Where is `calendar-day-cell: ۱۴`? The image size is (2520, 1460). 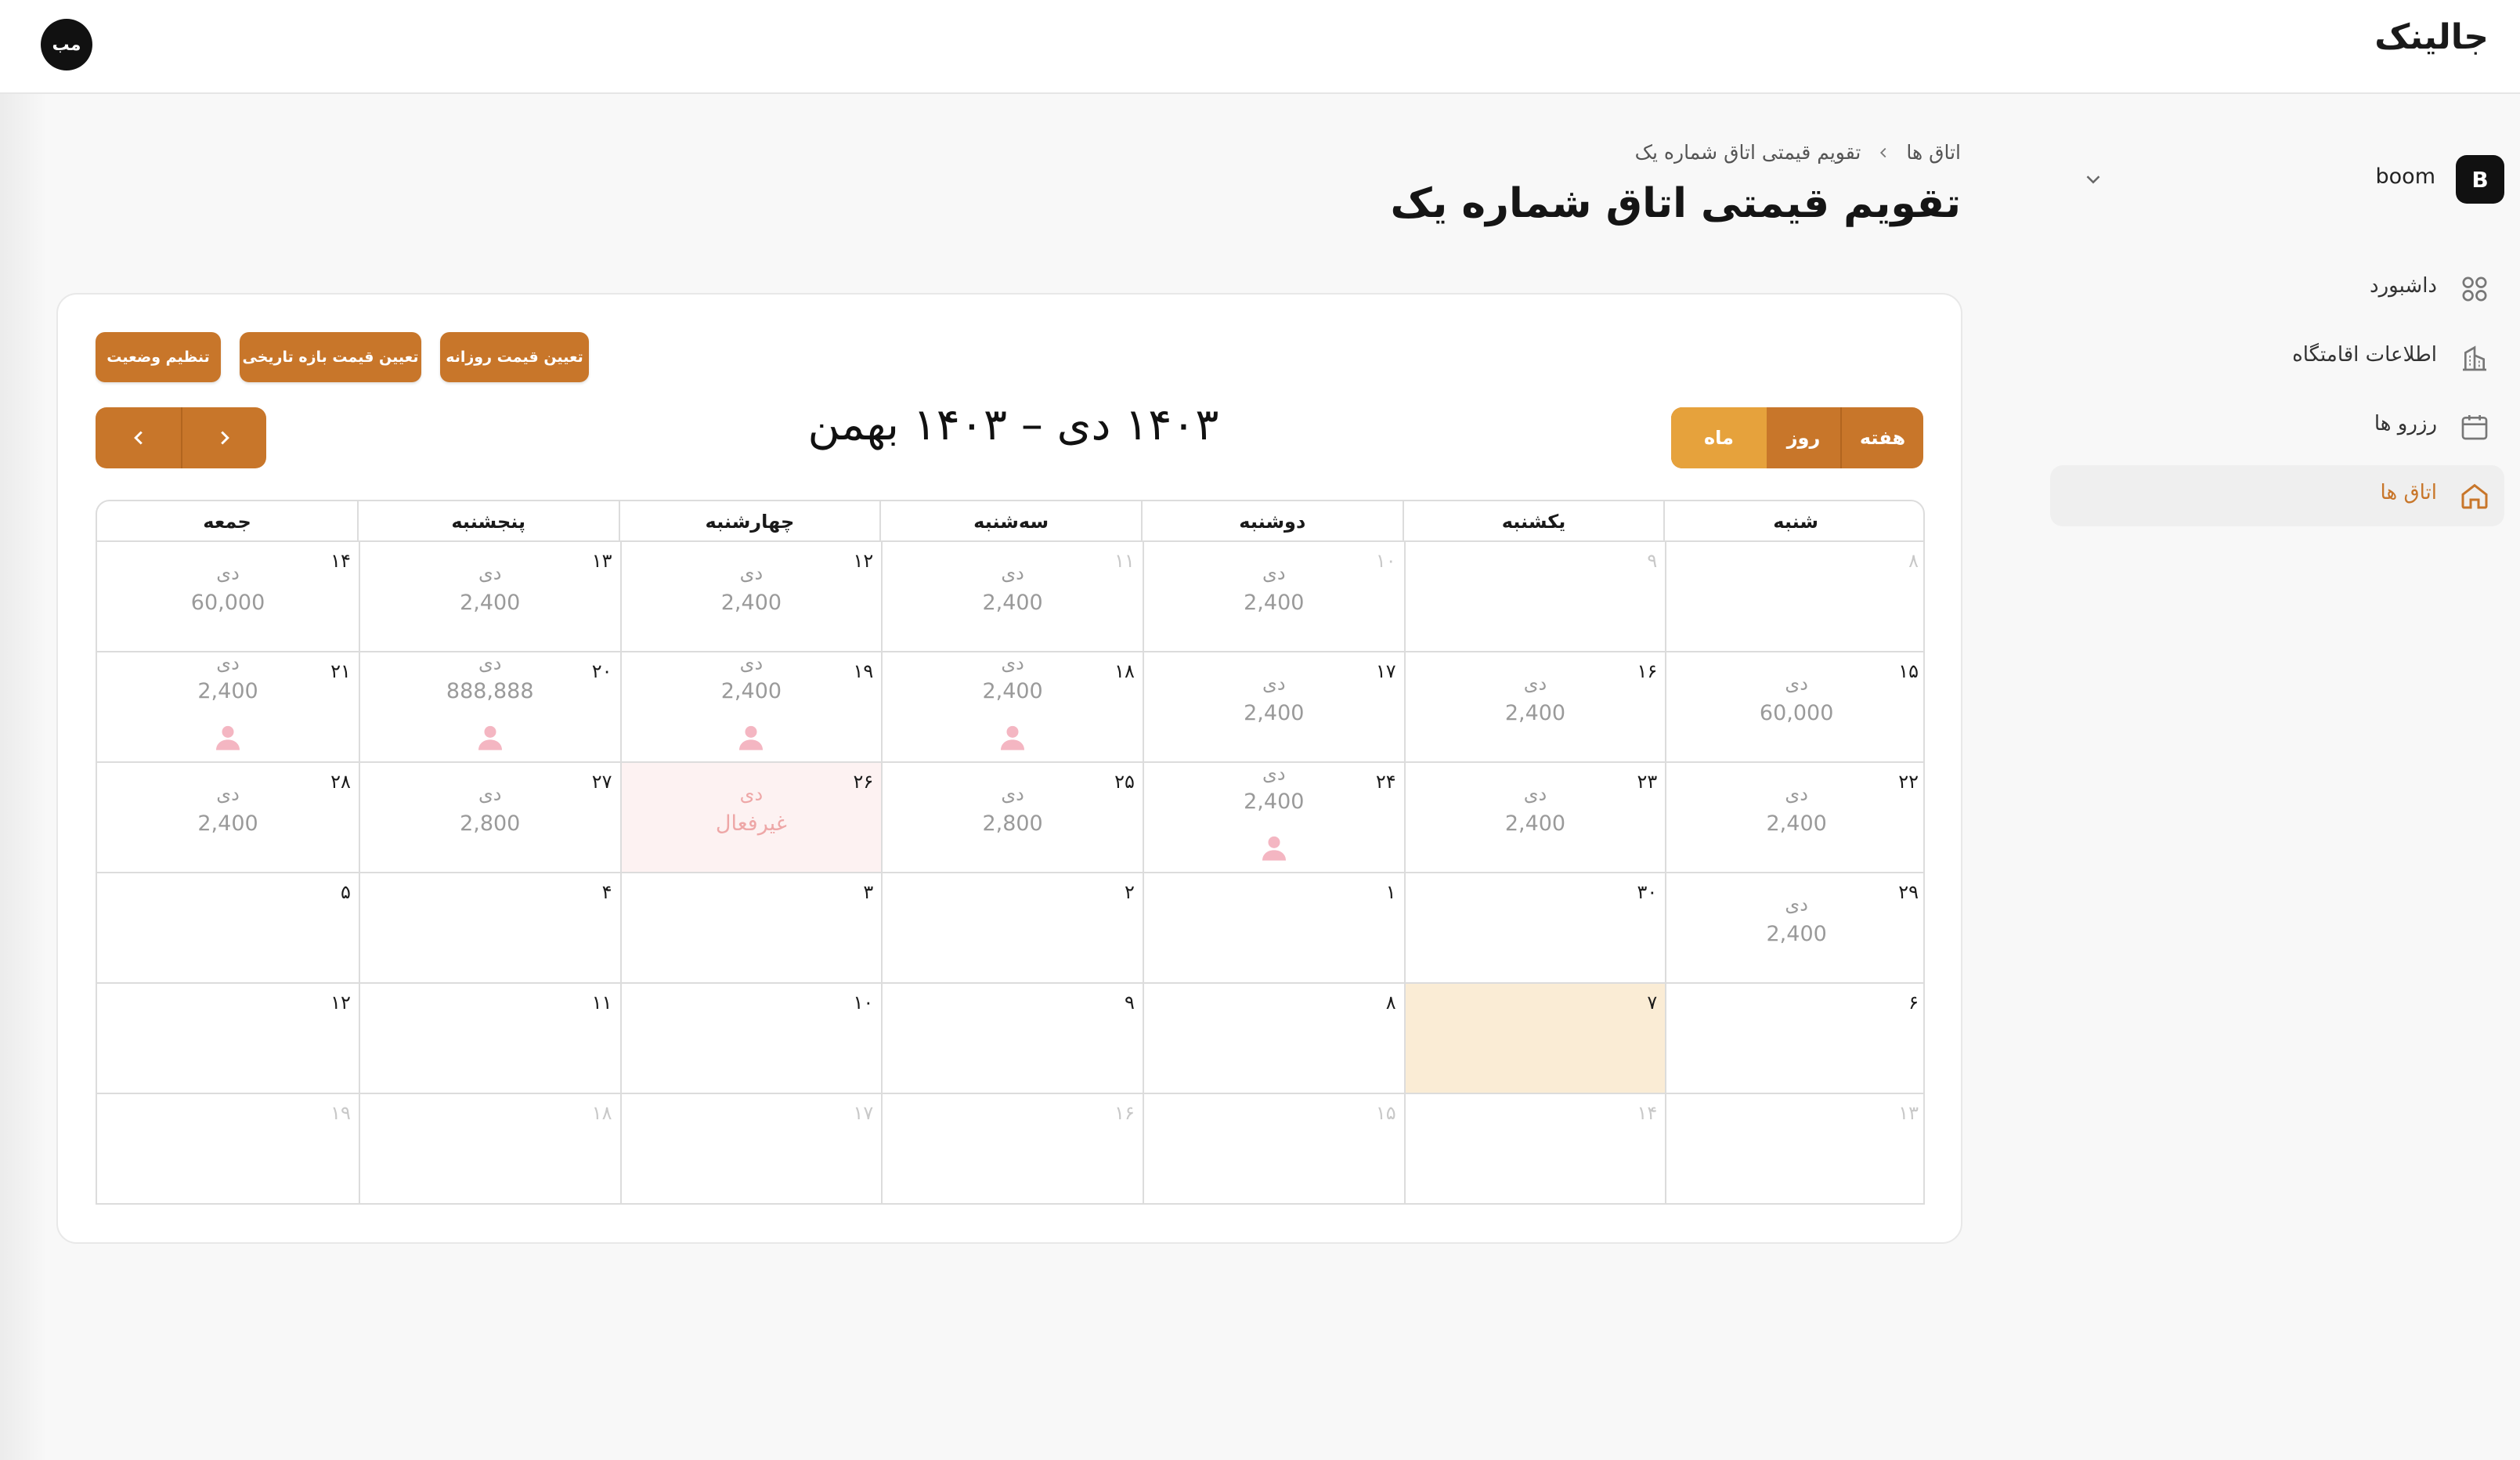 calendar-day-cell: ۱۴ is located at coordinates (1534, 1148).